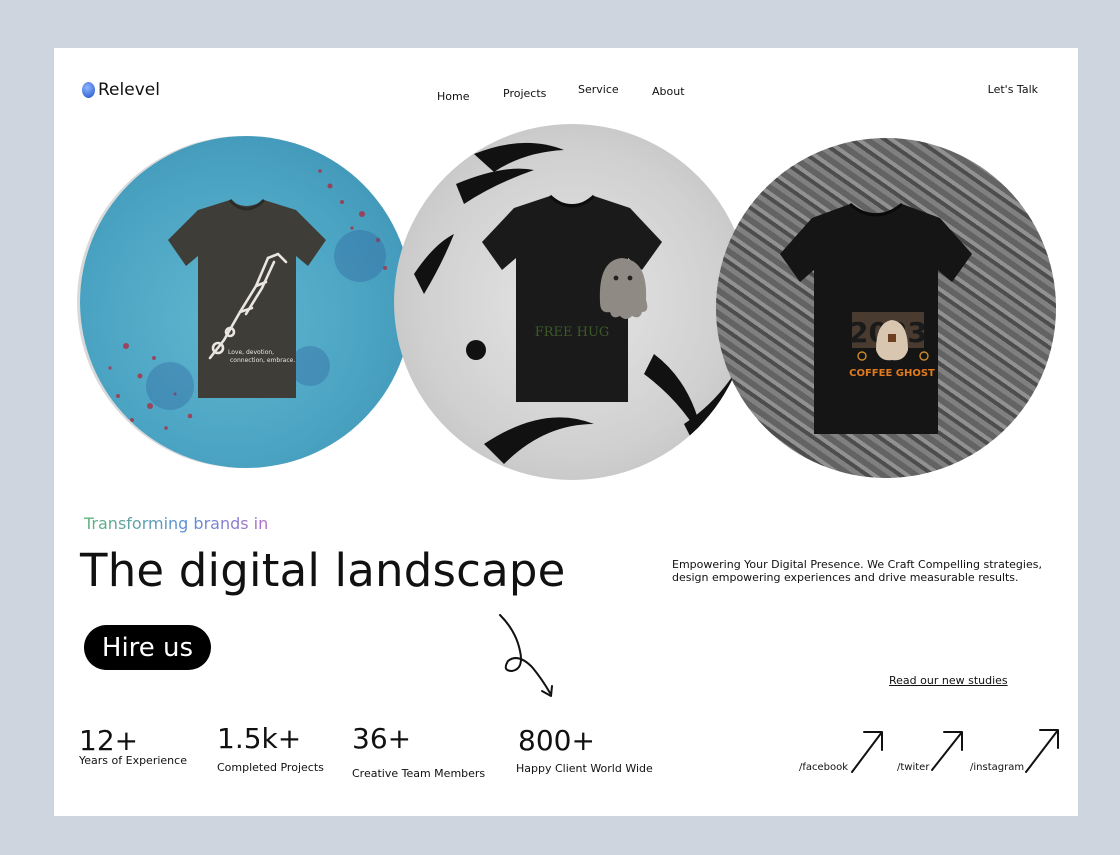  What do you see at coordinates (129, 90) in the screenshot?
I see `brand-name: Relevel` at bounding box center [129, 90].